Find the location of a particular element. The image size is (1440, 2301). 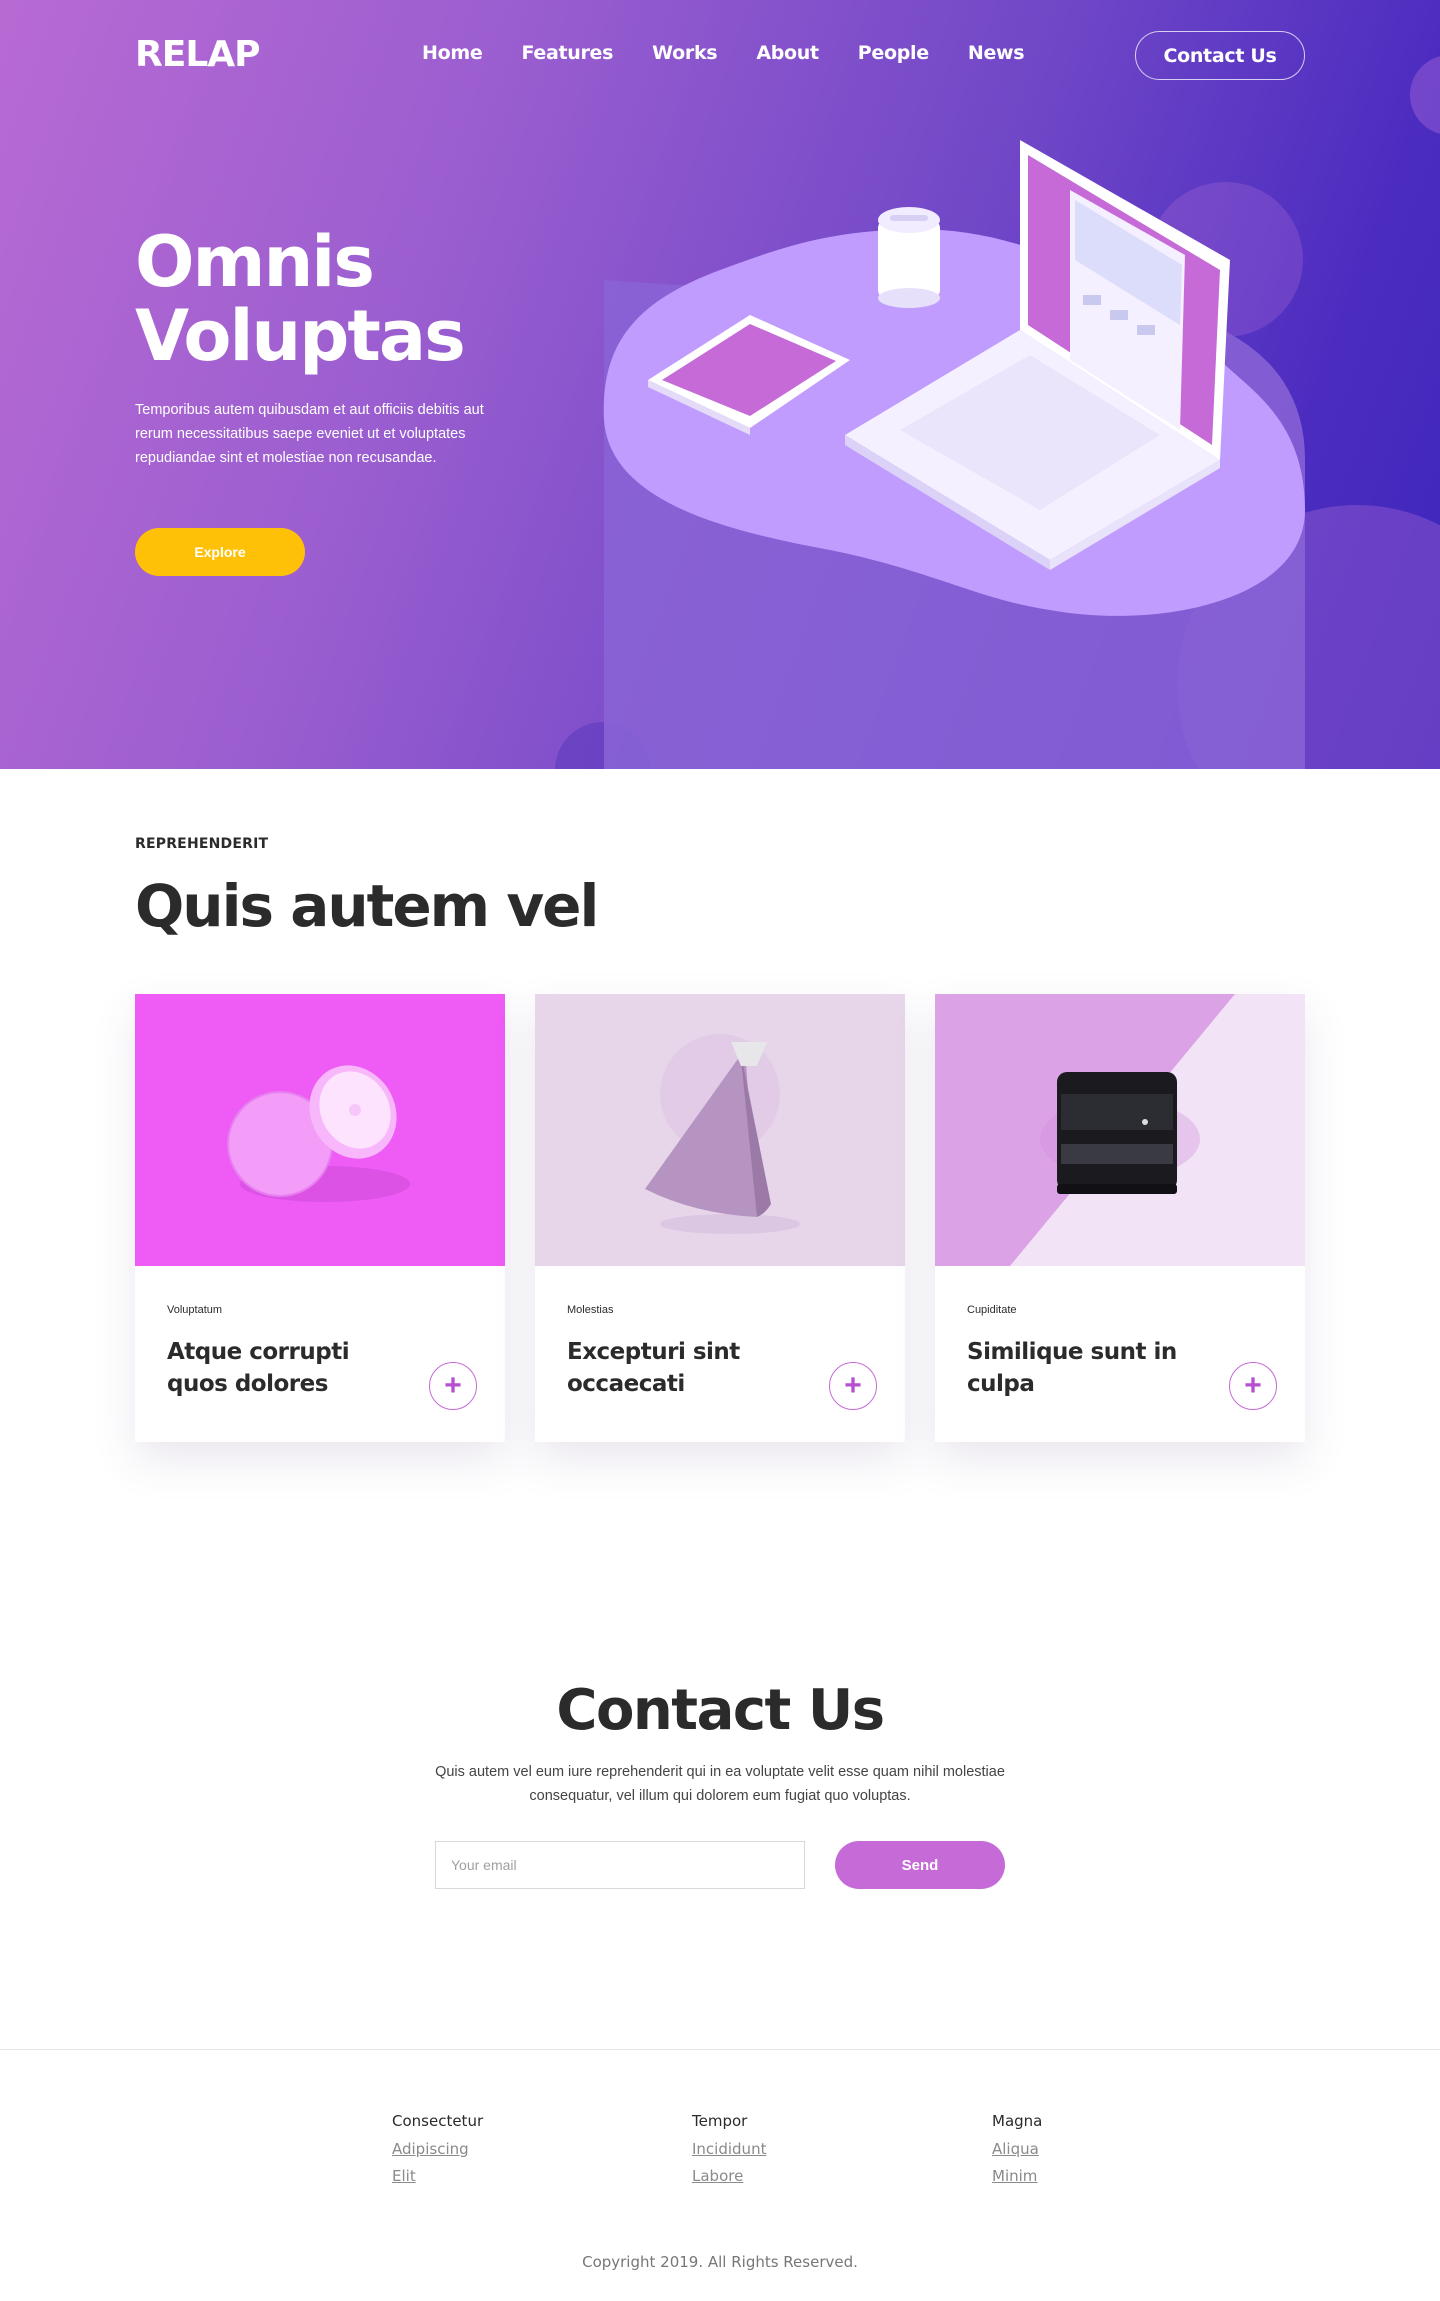

footer-link: Labore is located at coordinates (802, 2176).